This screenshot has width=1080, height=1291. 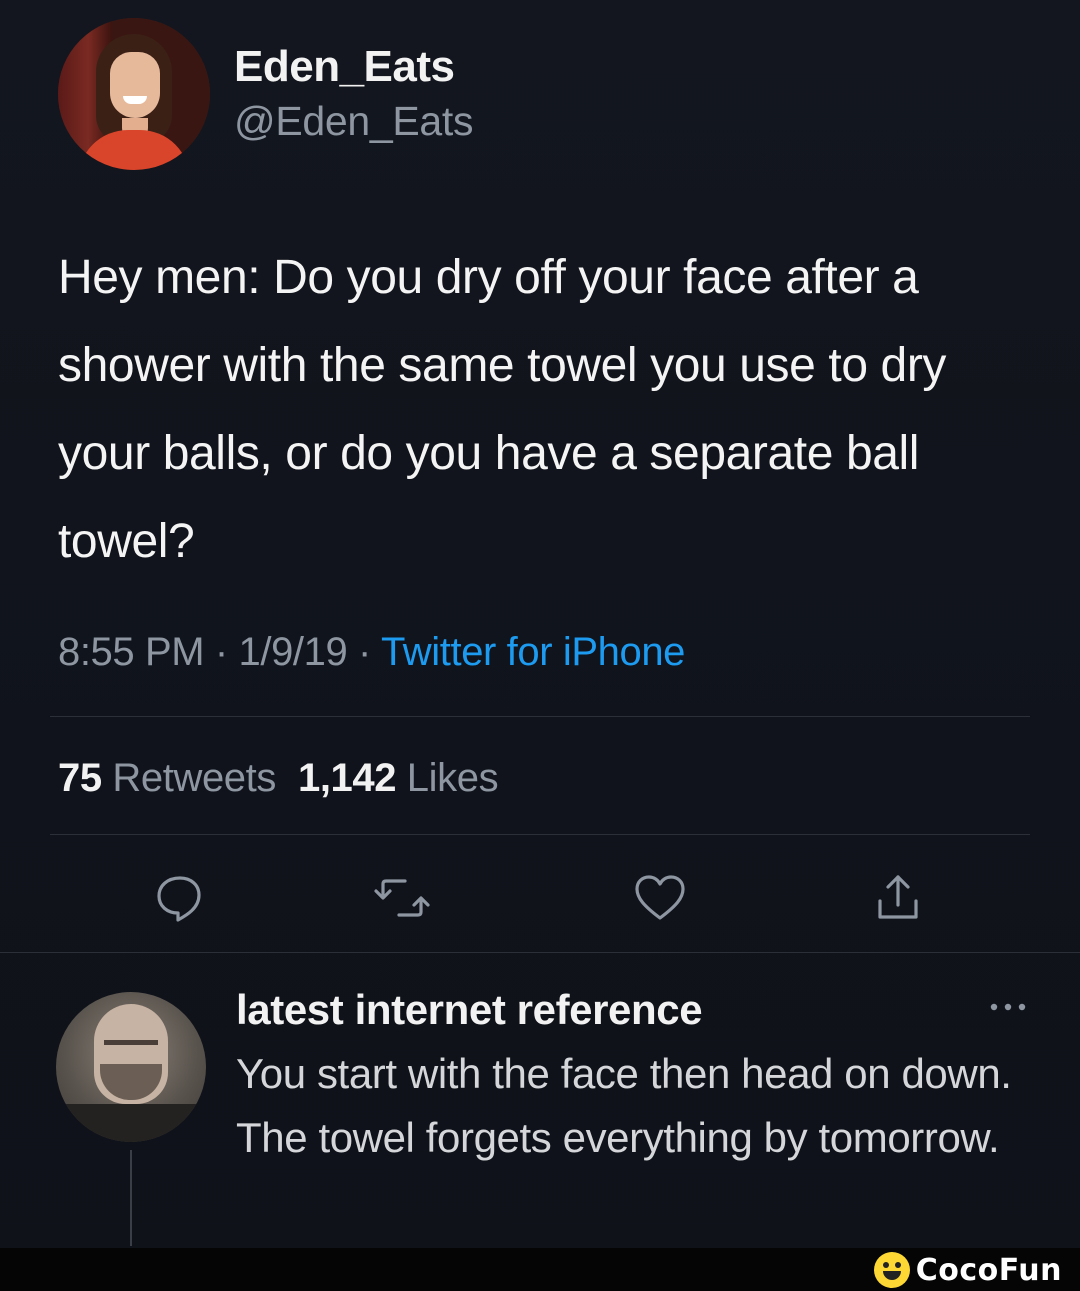 I want to click on tweet-meta: 8:55 PM · 1/9/19 · Twitter for iPhone, so click(x=371, y=652).